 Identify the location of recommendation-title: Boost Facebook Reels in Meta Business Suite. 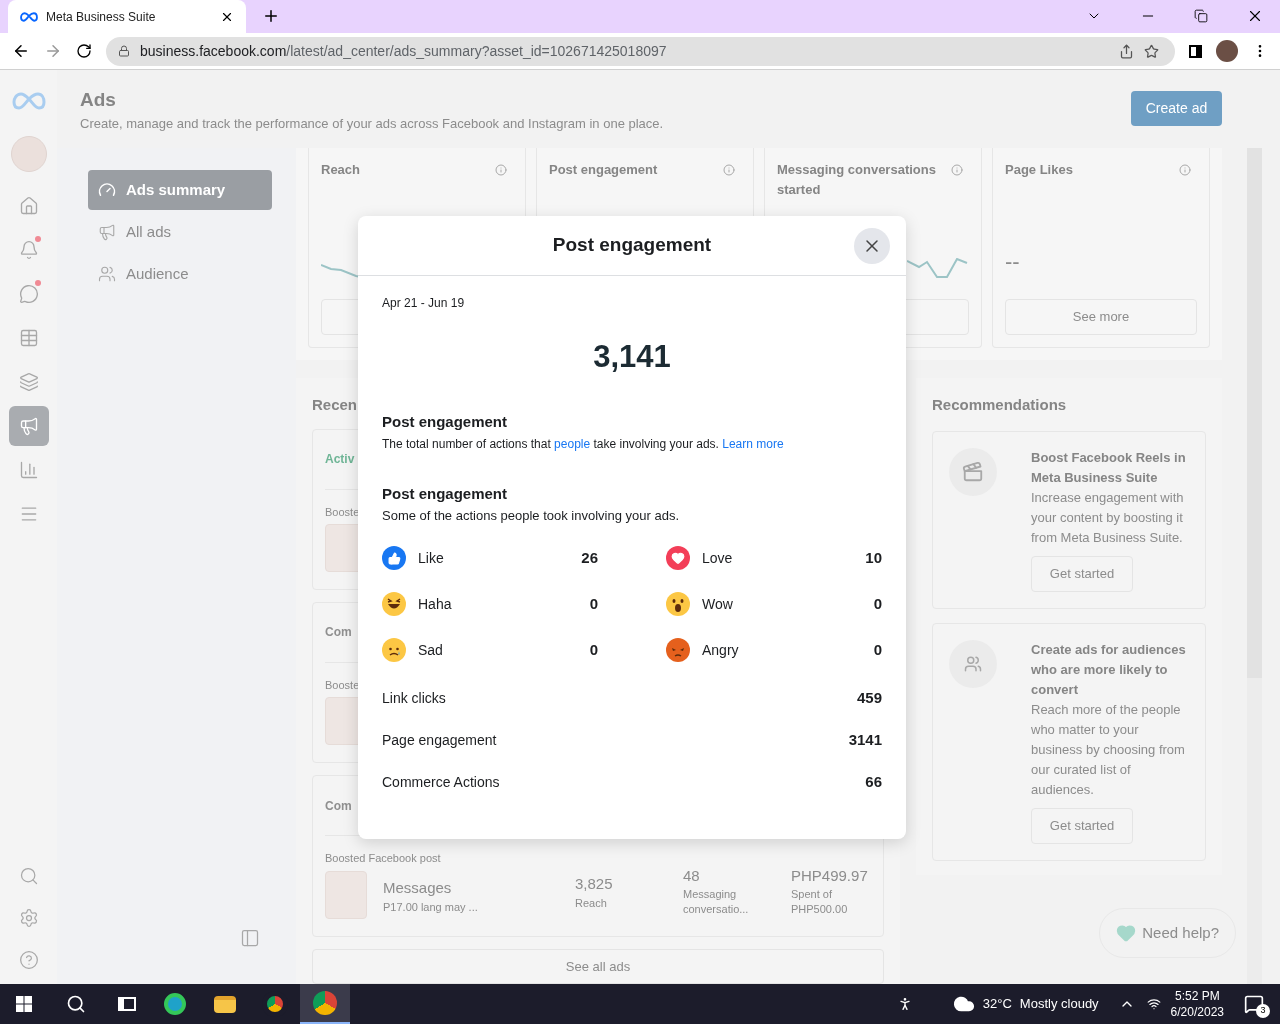
(1109, 467).